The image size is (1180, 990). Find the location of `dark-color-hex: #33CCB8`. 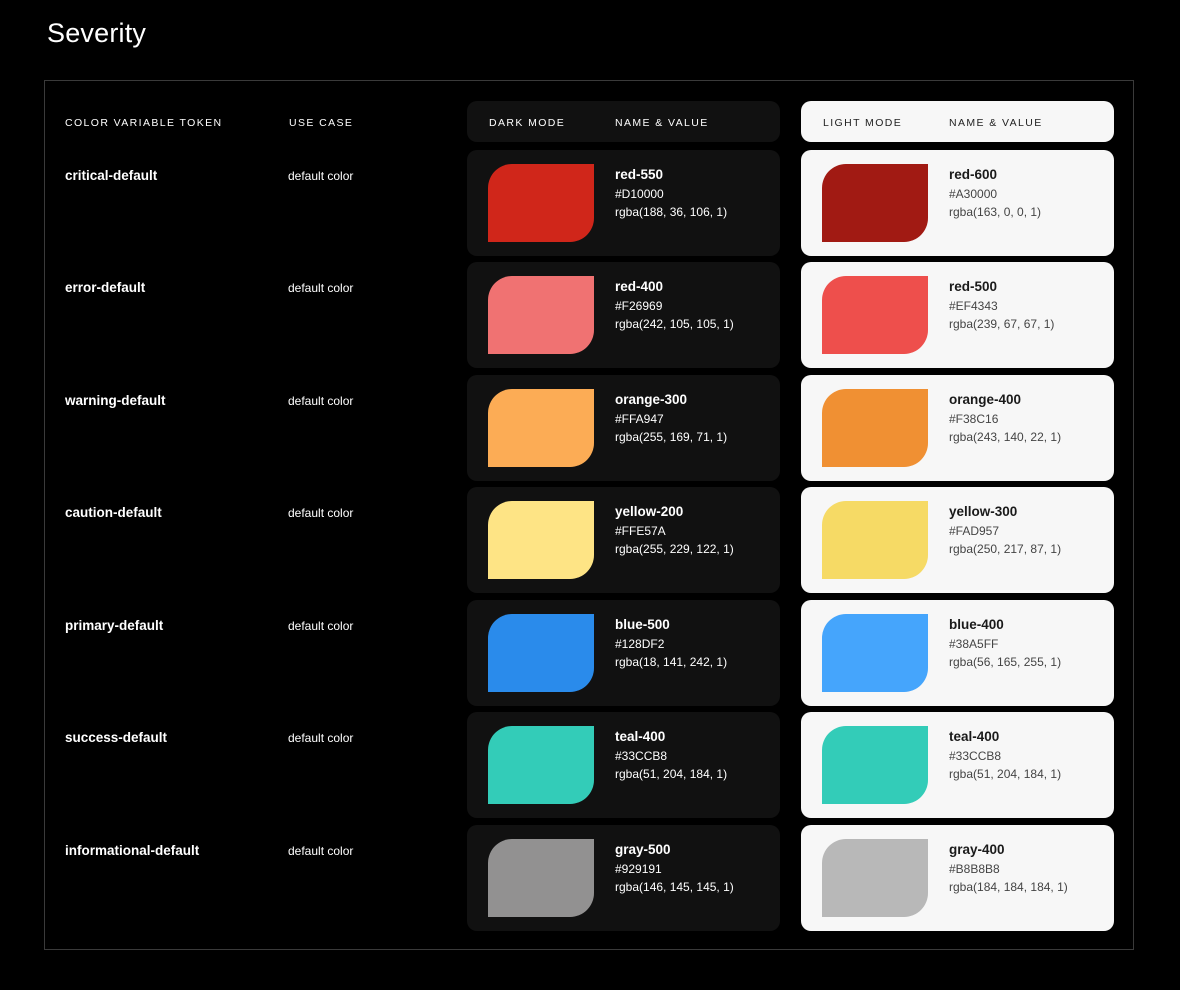

dark-color-hex: #33CCB8 is located at coordinates (641, 756).